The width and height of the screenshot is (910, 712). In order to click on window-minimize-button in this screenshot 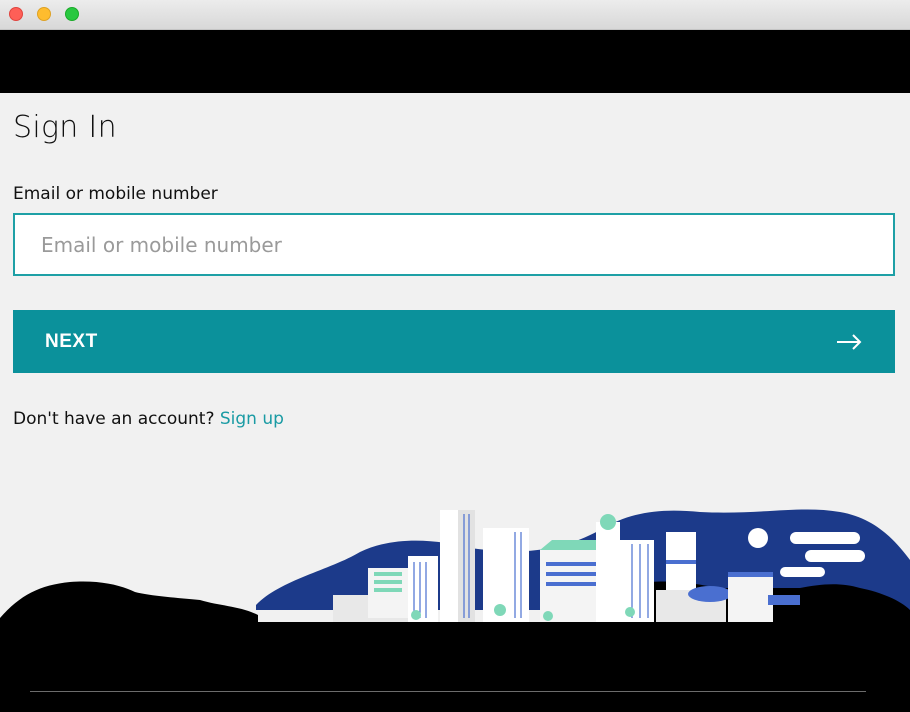, I will do `click(44, 14)`.